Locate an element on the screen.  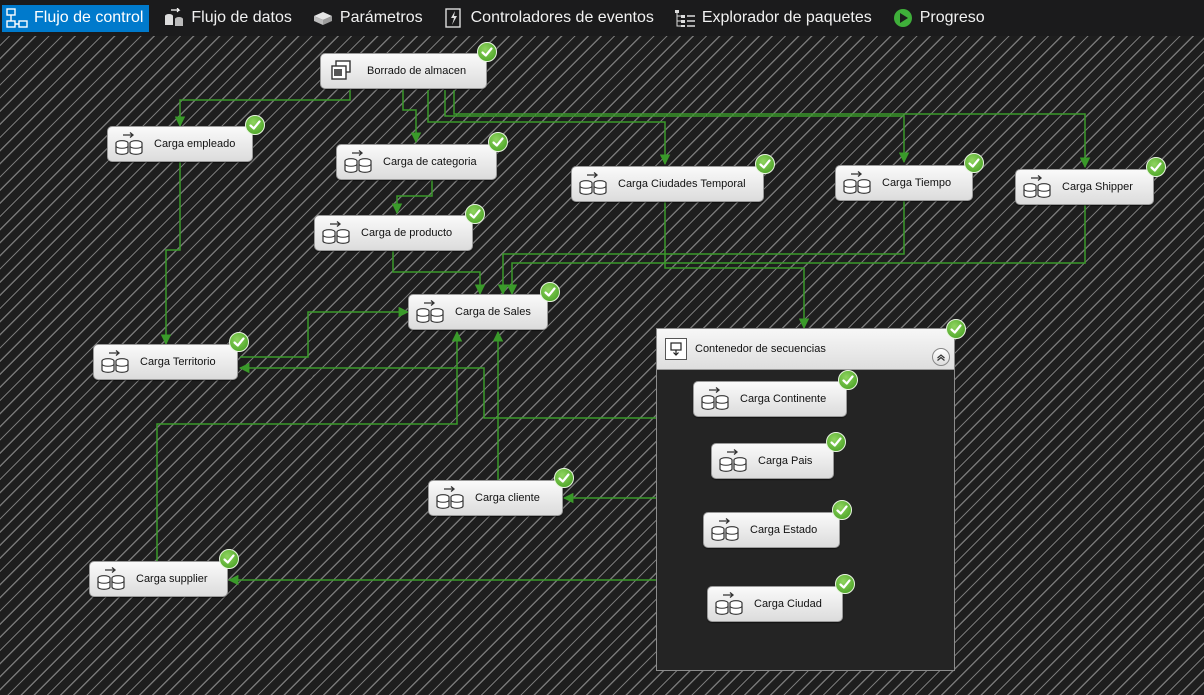
package-explorer-icon is located at coordinates (685, 18).